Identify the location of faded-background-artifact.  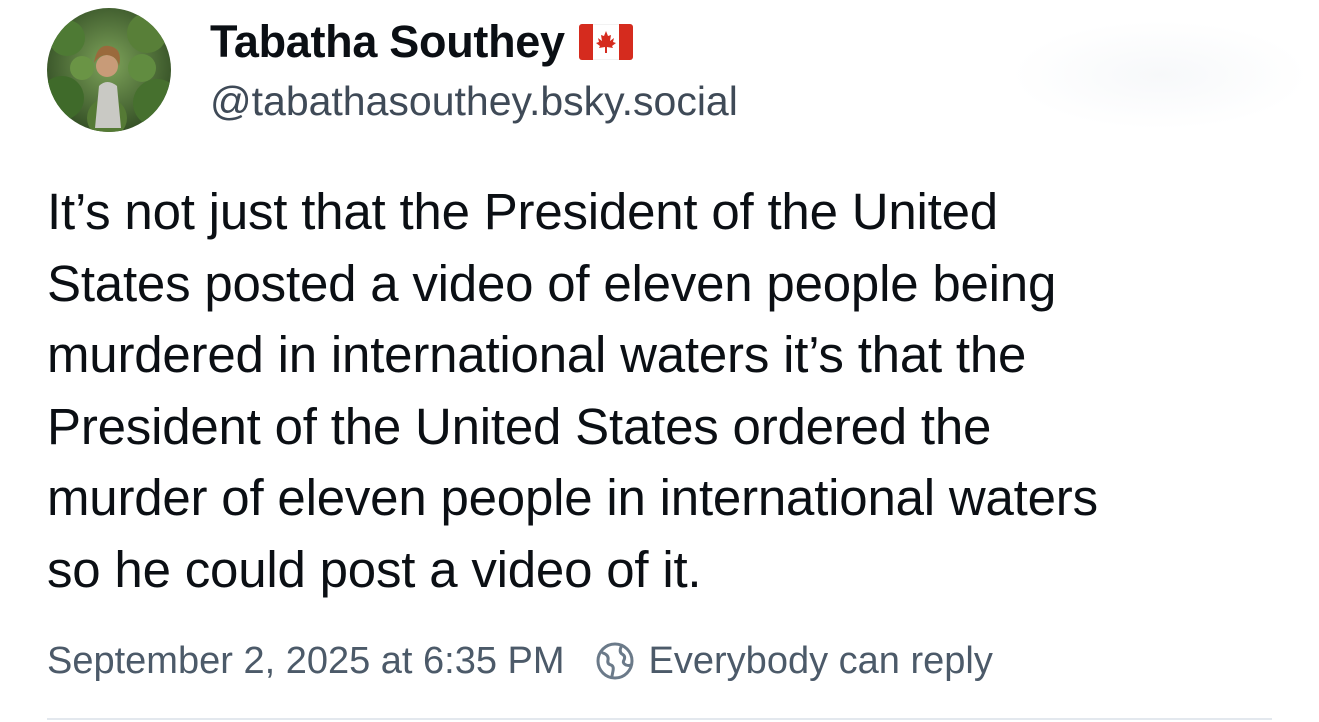
(1160, 75).